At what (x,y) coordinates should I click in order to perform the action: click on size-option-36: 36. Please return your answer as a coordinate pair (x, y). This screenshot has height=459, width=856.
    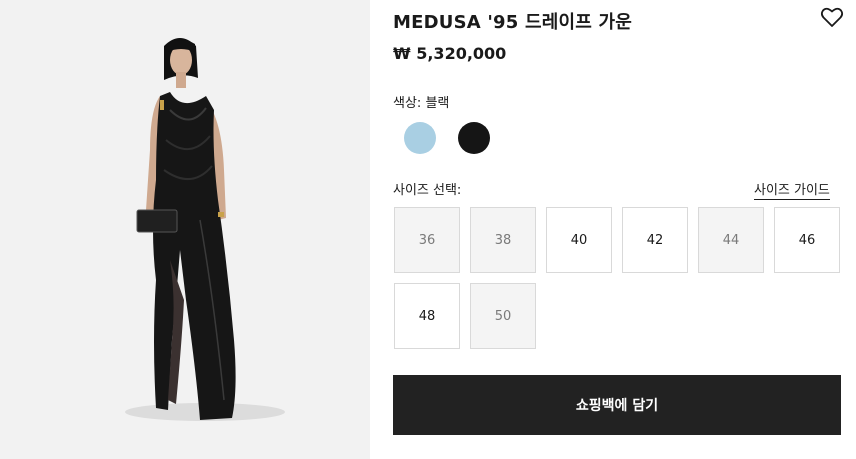
    Looking at the image, I should click on (427, 240).